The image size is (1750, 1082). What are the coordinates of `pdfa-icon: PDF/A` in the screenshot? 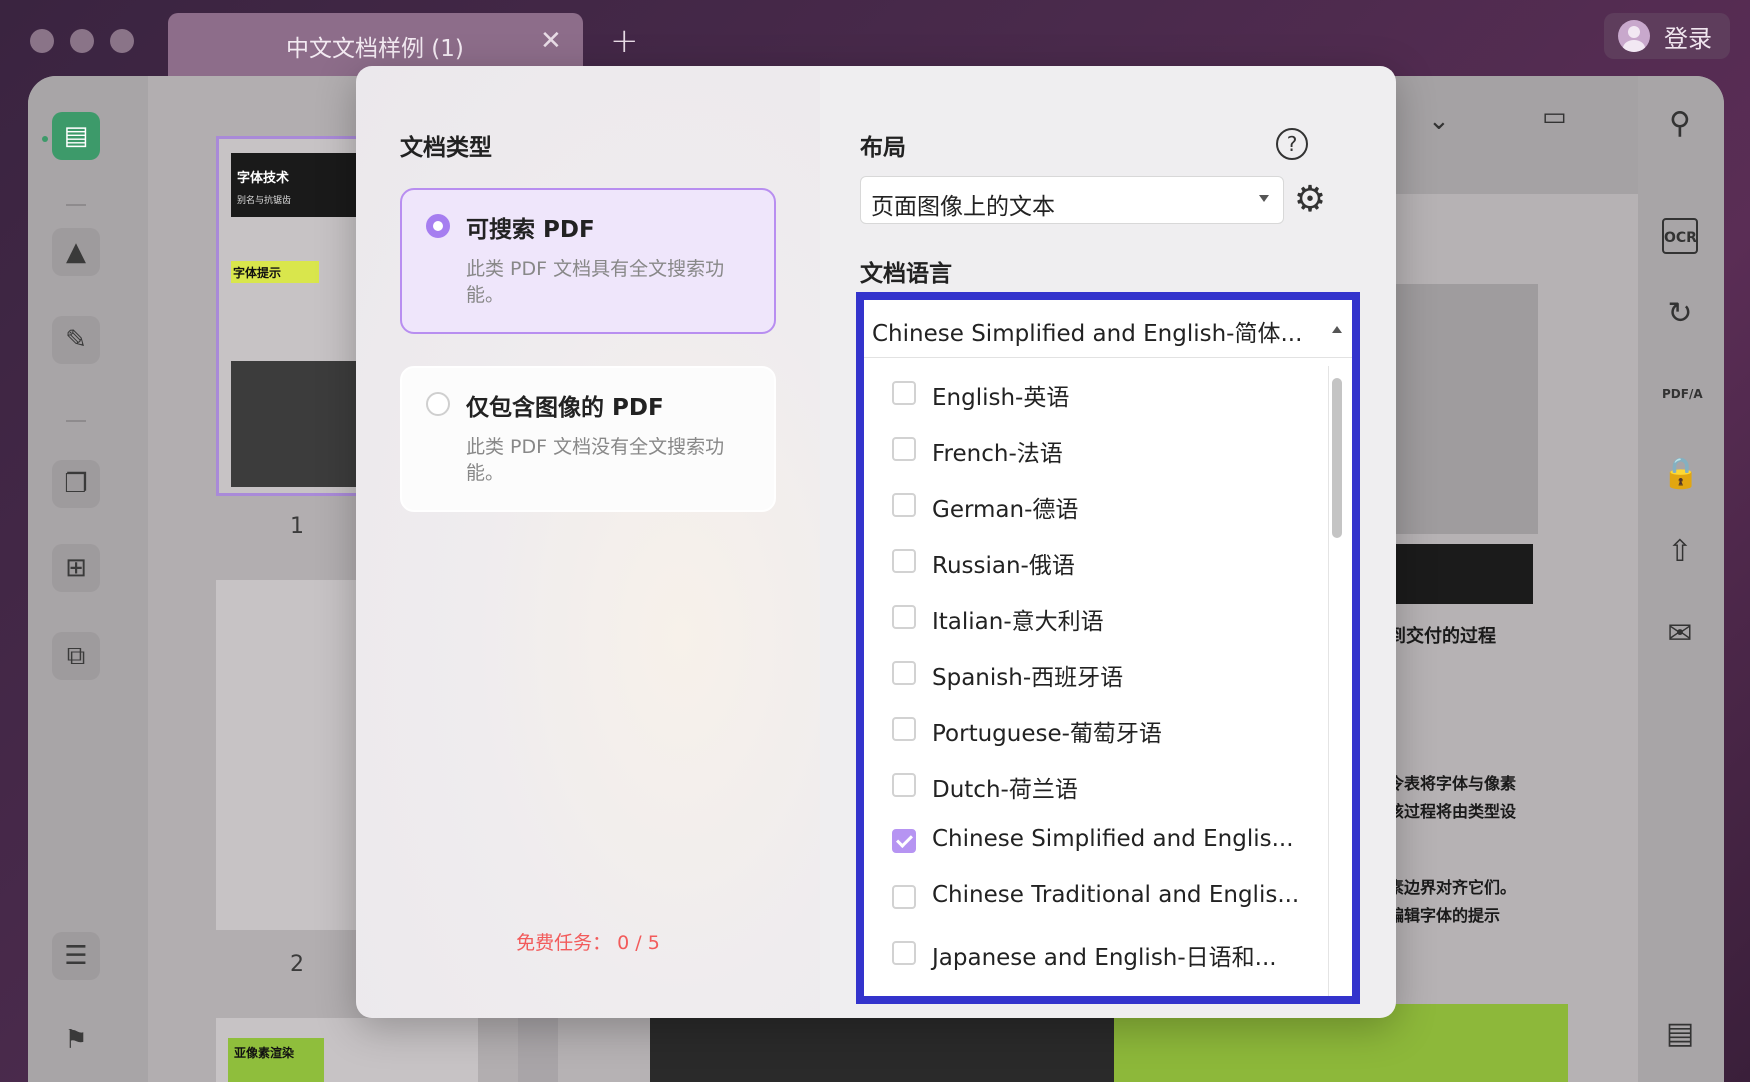 It's located at (1682, 394).